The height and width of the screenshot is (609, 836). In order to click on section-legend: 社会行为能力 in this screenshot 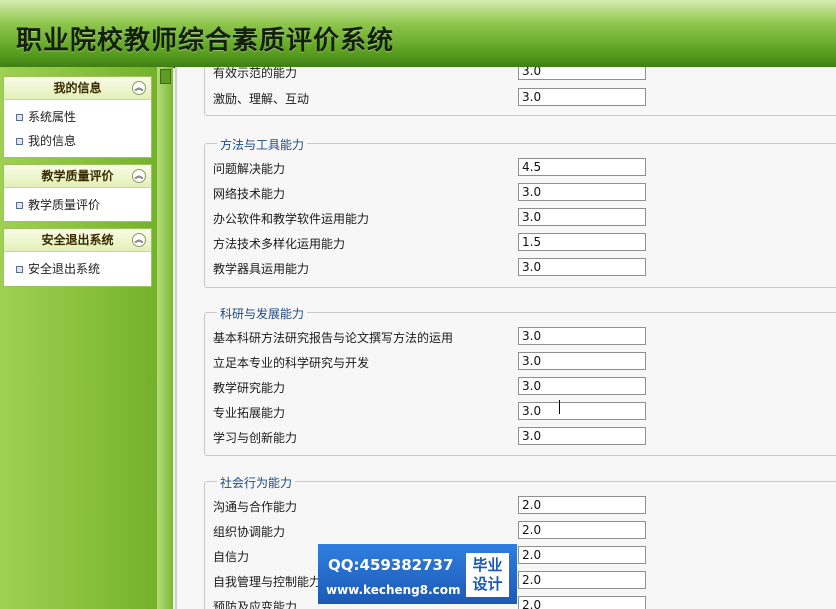, I will do `click(256, 482)`.